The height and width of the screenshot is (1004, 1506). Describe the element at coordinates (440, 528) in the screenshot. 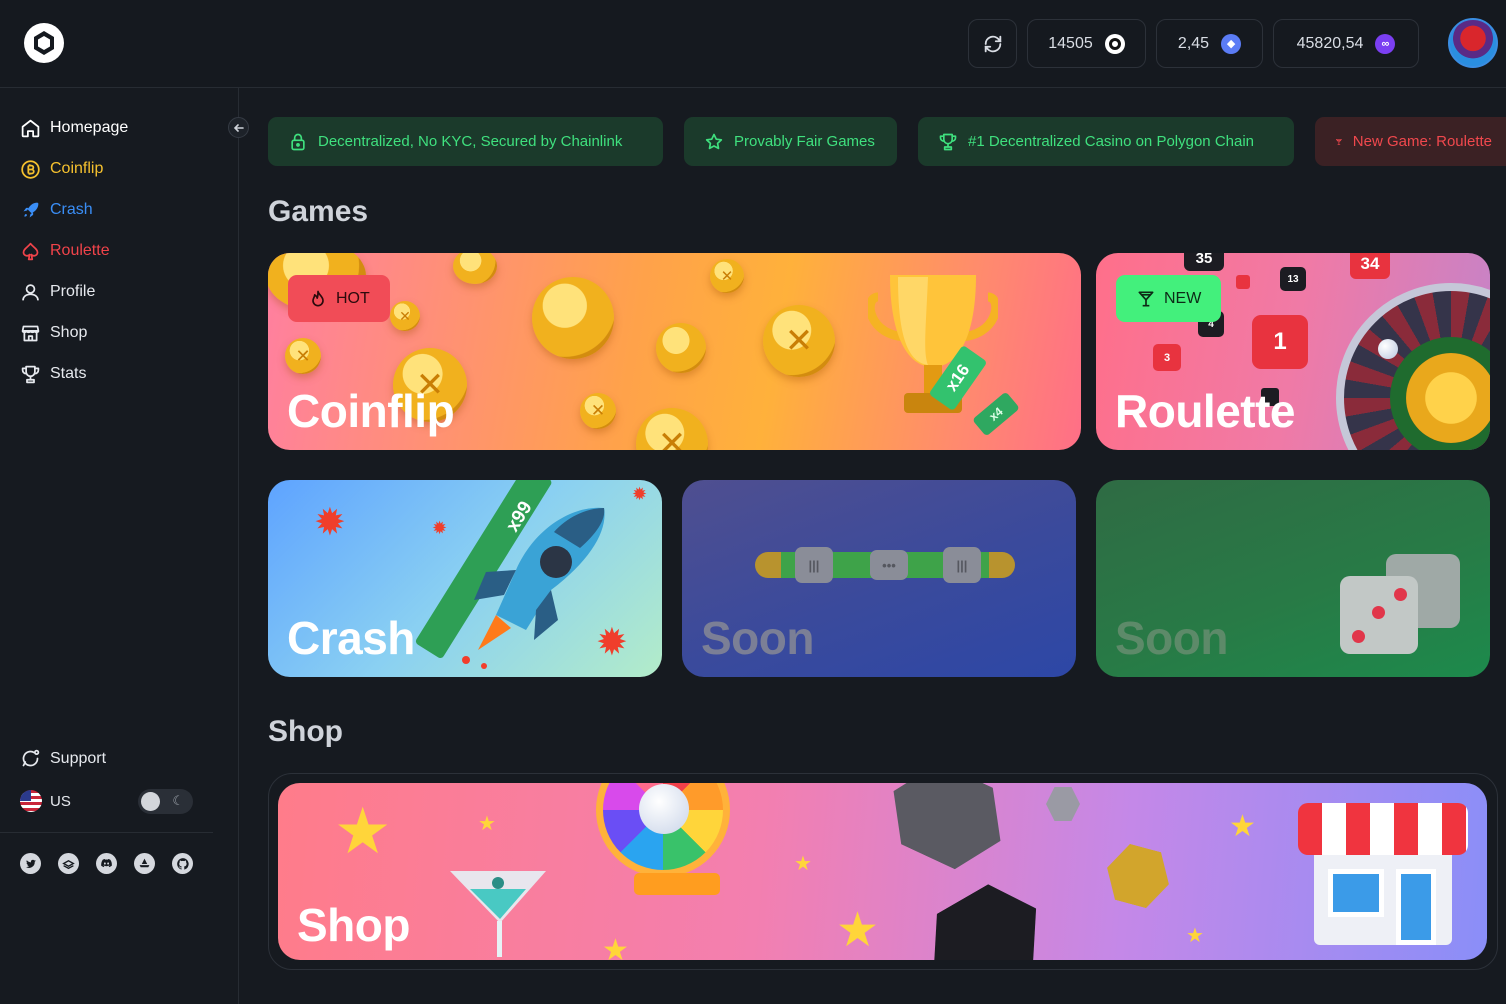

I see `explosion-icon: ✹` at that location.